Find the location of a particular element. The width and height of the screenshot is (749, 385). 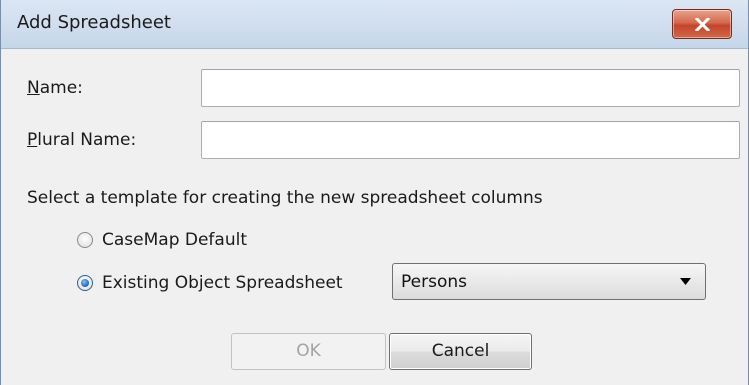

object-spreadsheet-select-value: Persons is located at coordinates (434, 282).